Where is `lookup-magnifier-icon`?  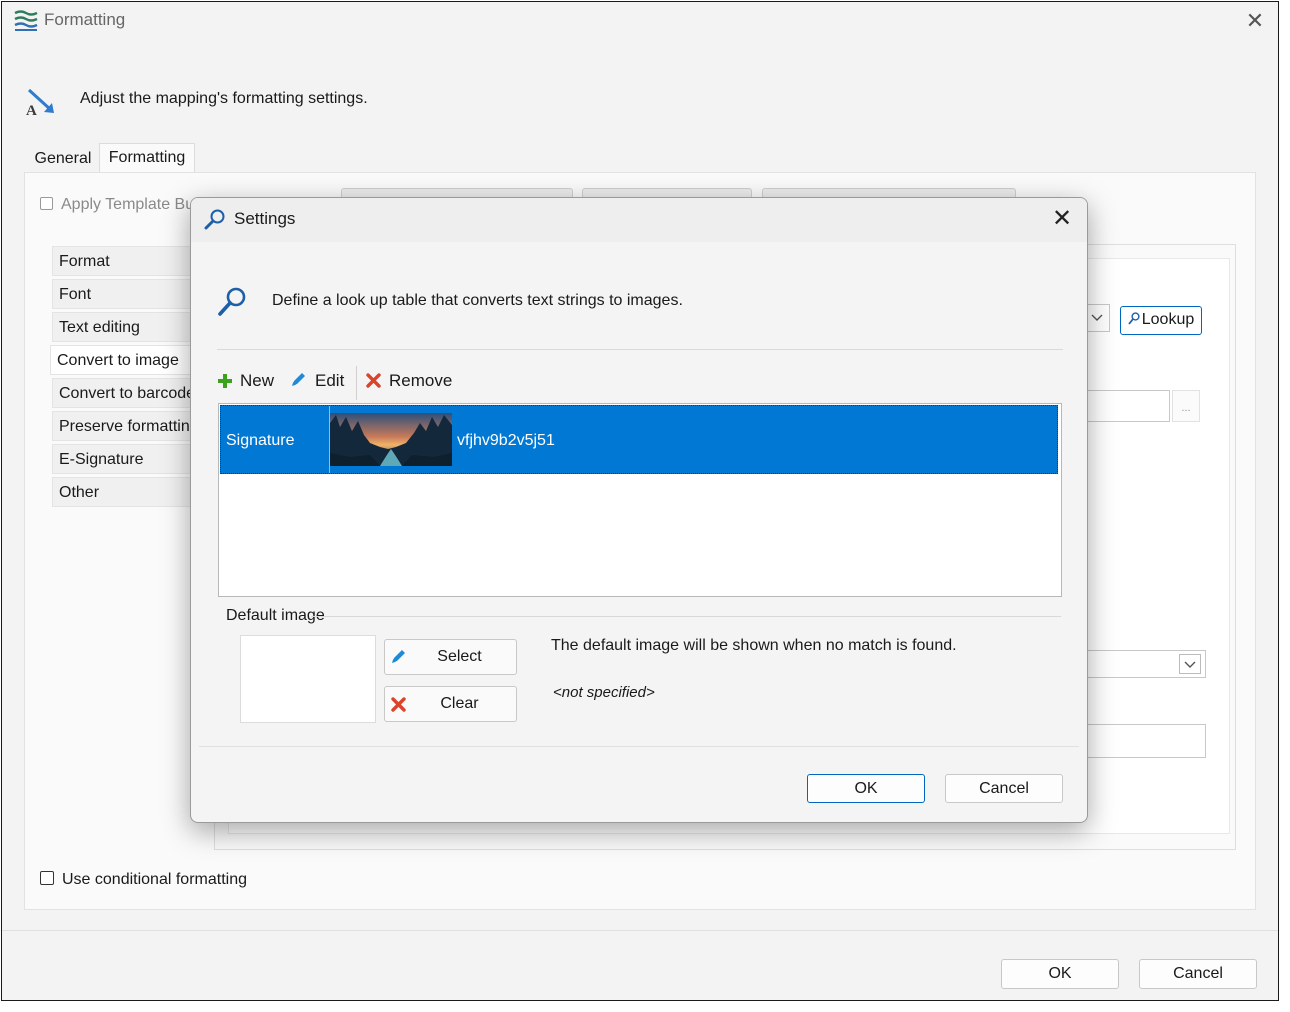
lookup-magnifier-icon is located at coordinates (1134, 318).